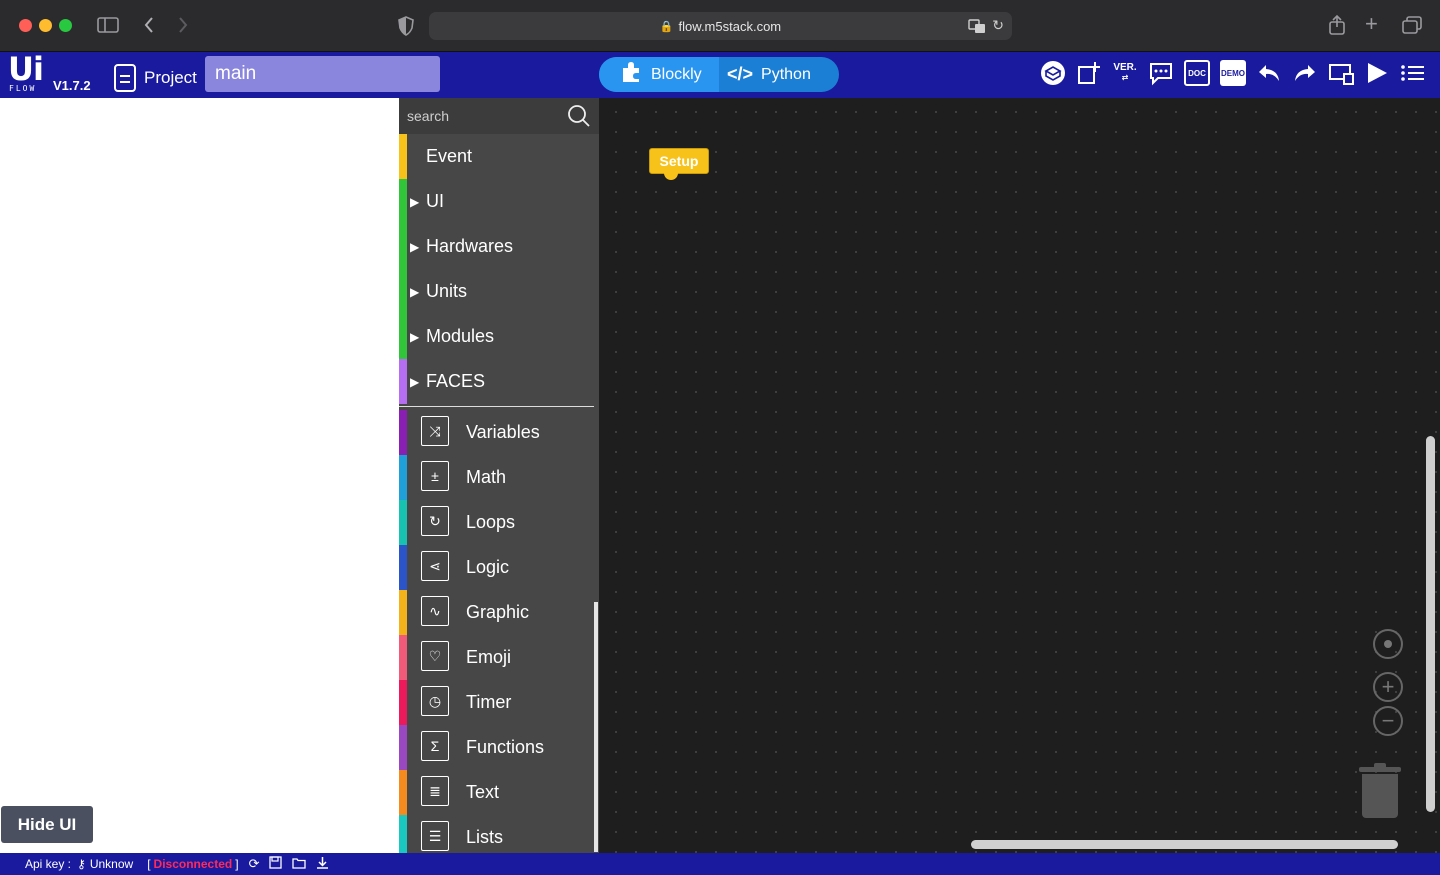 The height and width of the screenshot is (875, 1440). What do you see at coordinates (998, 25) in the screenshot?
I see `reload-icon: ↻` at bounding box center [998, 25].